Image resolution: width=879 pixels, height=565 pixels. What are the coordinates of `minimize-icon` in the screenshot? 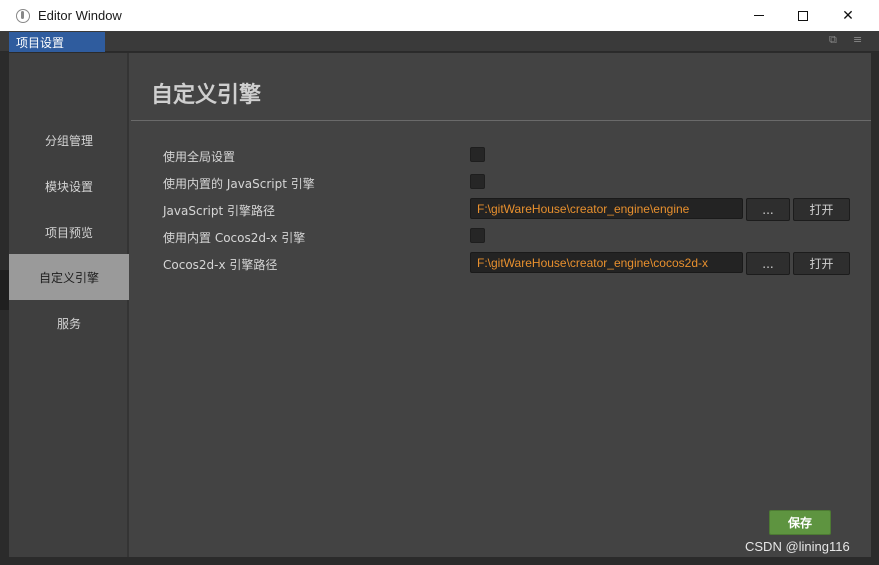 It's located at (759, 15).